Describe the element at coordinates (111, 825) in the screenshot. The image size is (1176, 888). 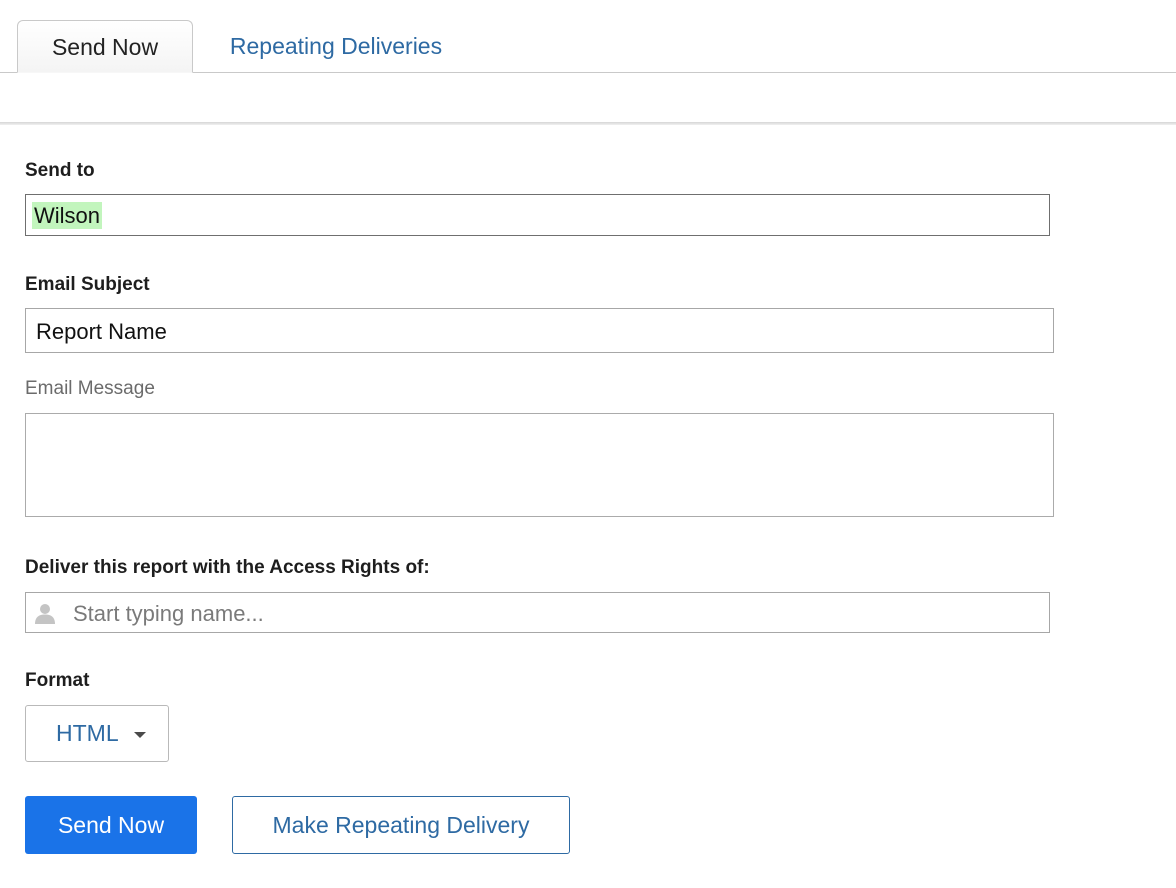
I see `send-now-button: Send Now` at that location.